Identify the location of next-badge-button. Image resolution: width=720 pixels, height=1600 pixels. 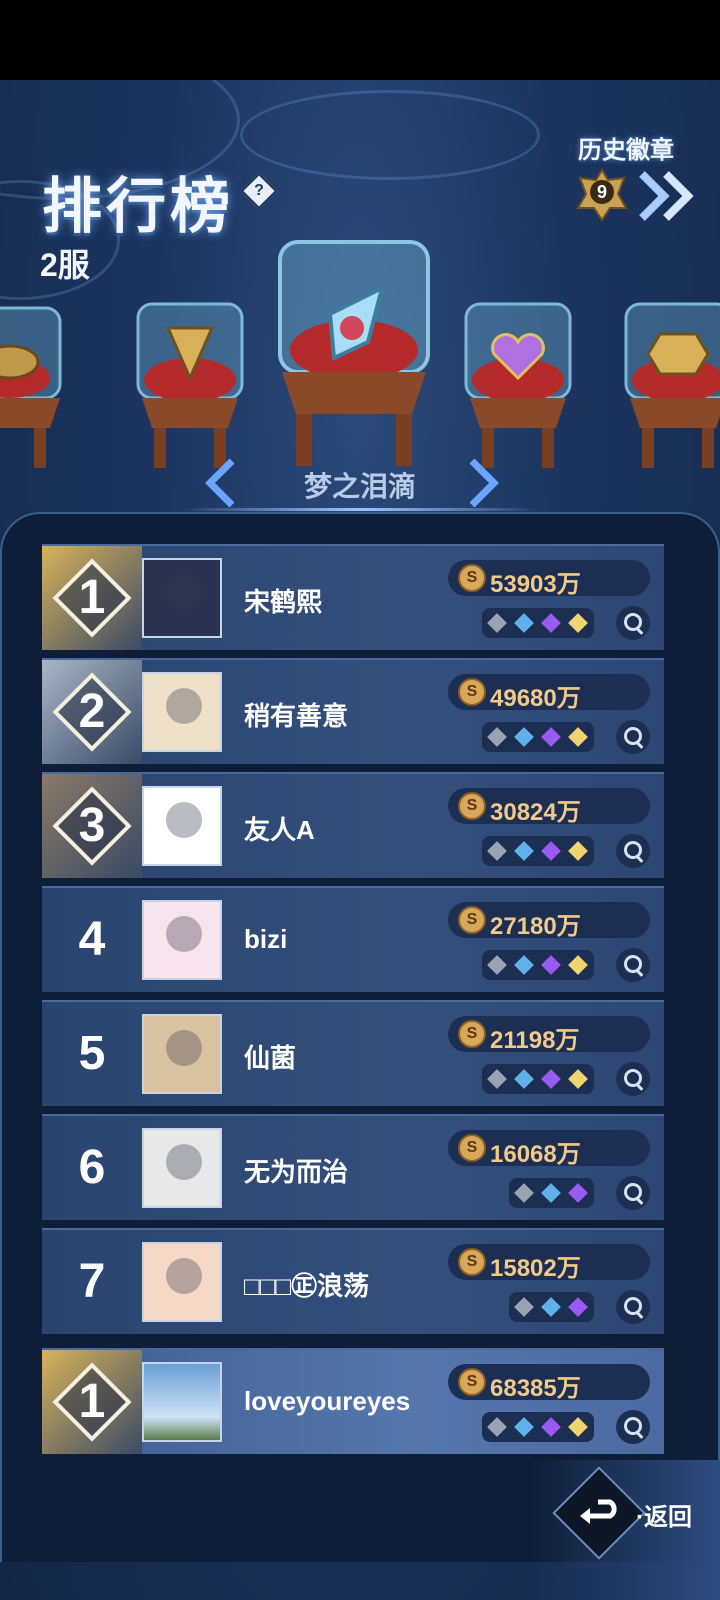
(484, 483).